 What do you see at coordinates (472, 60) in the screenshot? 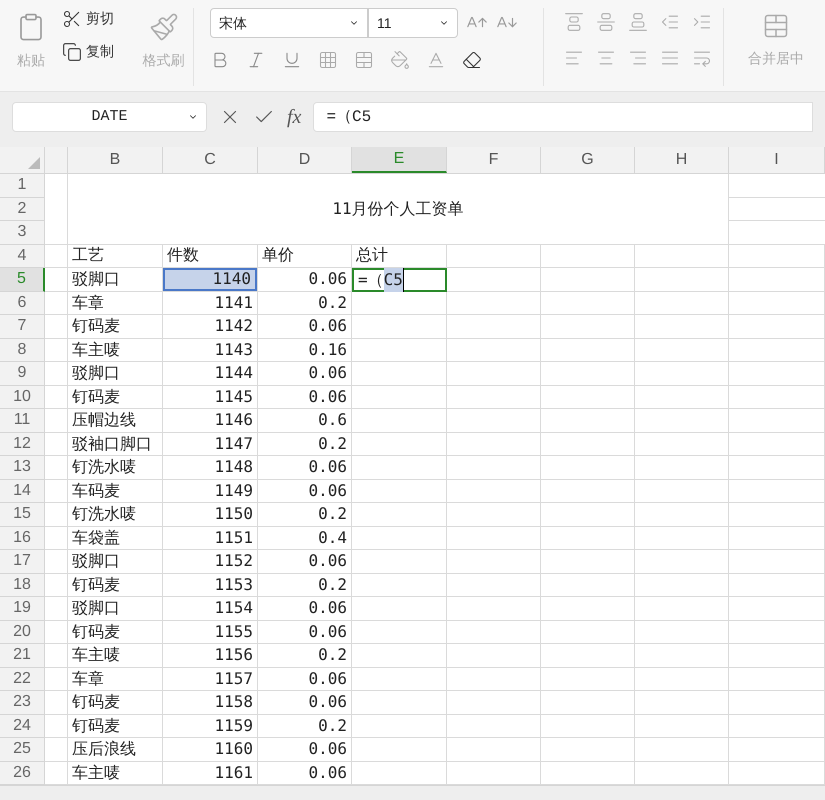
I see `eraser-icon` at bounding box center [472, 60].